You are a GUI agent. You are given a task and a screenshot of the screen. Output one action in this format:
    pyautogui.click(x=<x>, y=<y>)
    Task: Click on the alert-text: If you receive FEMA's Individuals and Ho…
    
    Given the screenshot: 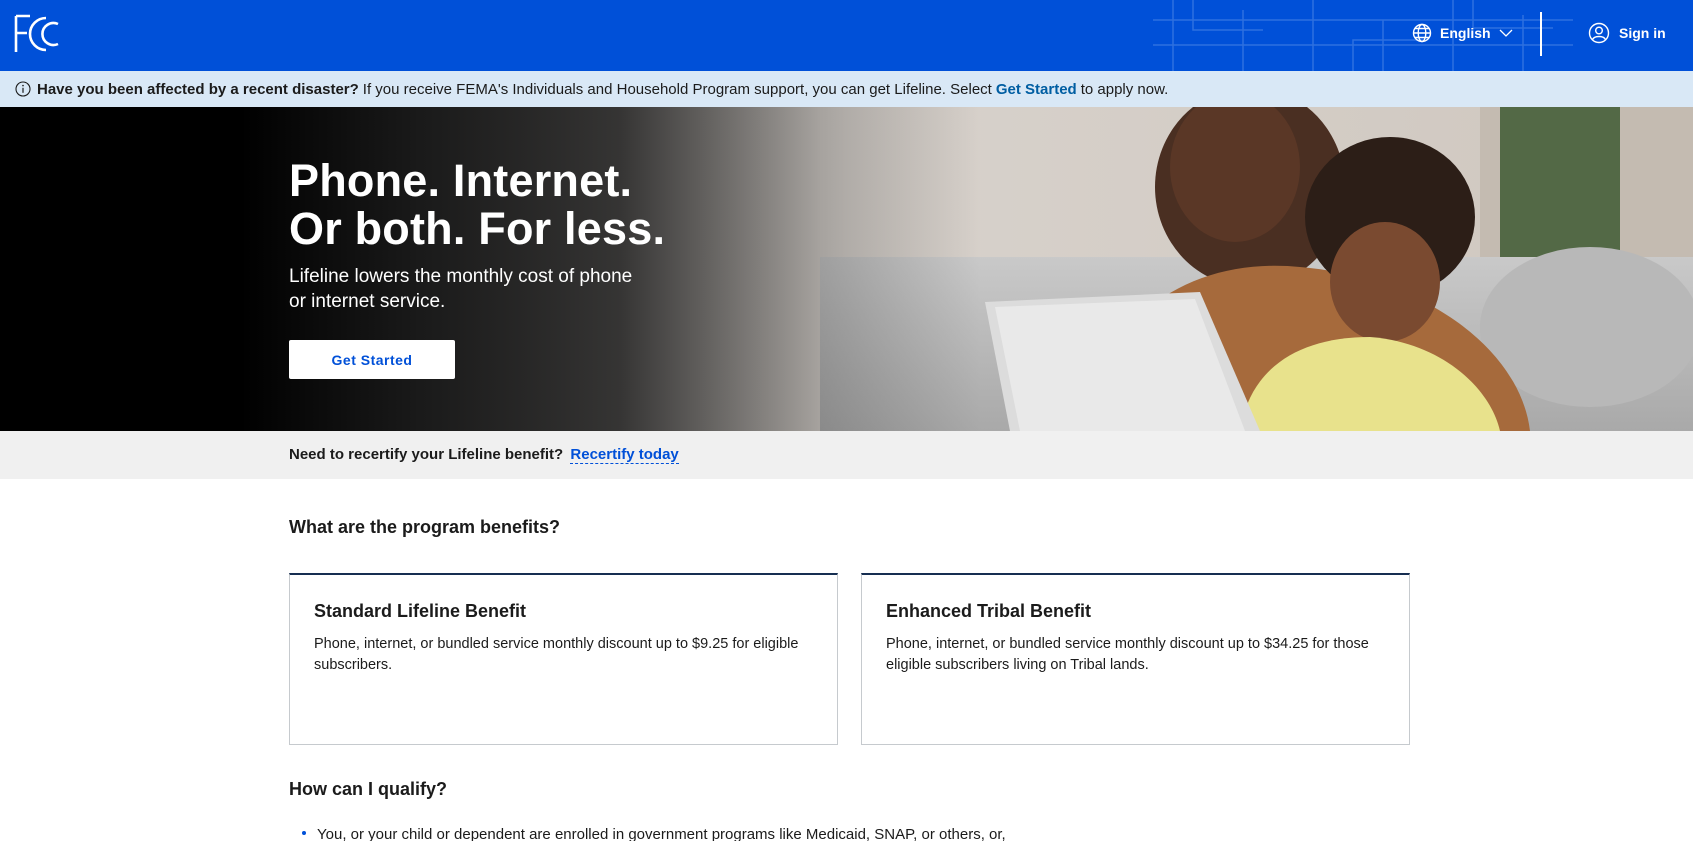 What is the action you would take?
    pyautogui.click(x=677, y=89)
    